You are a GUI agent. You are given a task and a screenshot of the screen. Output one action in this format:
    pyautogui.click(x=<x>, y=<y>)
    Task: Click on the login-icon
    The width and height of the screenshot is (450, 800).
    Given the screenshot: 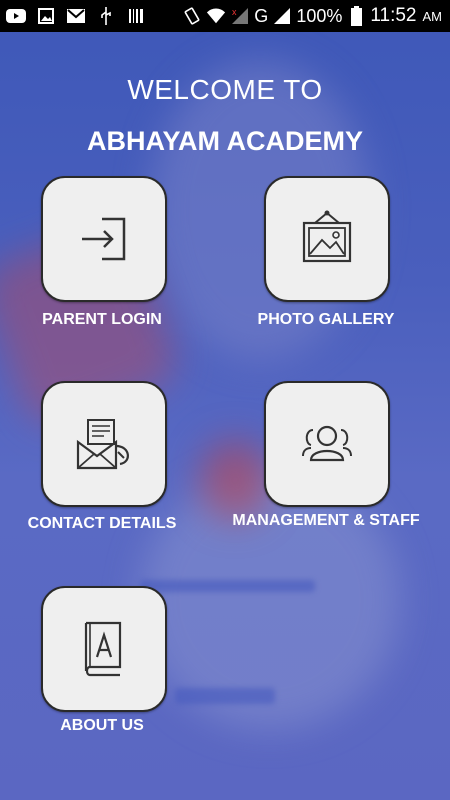 What is the action you would take?
    pyautogui.click(x=104, y=239)
    